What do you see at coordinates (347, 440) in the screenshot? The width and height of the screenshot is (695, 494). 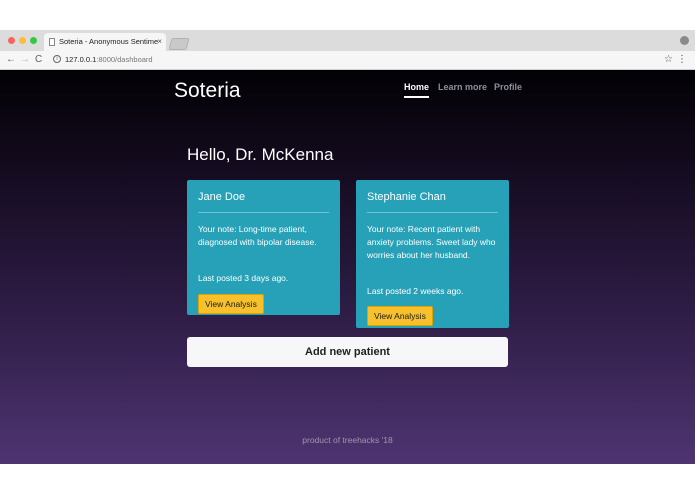 I see `footer-text: product of treehacks '18` at bounding box center [347, 440].